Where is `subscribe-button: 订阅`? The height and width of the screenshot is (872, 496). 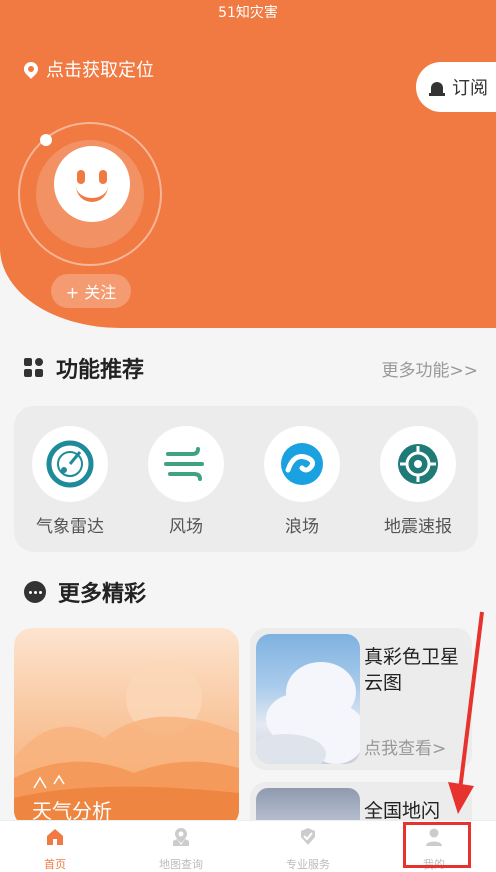
subscribe-button: 订阅 is located at coordinates (456, 87).